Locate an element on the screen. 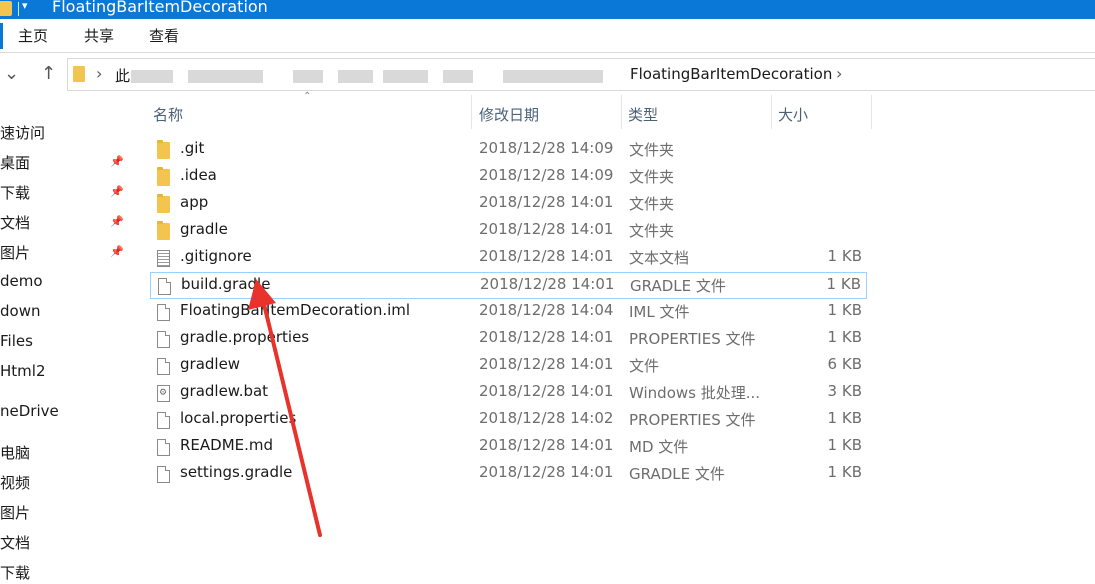 Image resolution: width=1095 pixels, height=584 pixels. file-type: PROPERTIES 文件 is located at coordinates (692, 420).